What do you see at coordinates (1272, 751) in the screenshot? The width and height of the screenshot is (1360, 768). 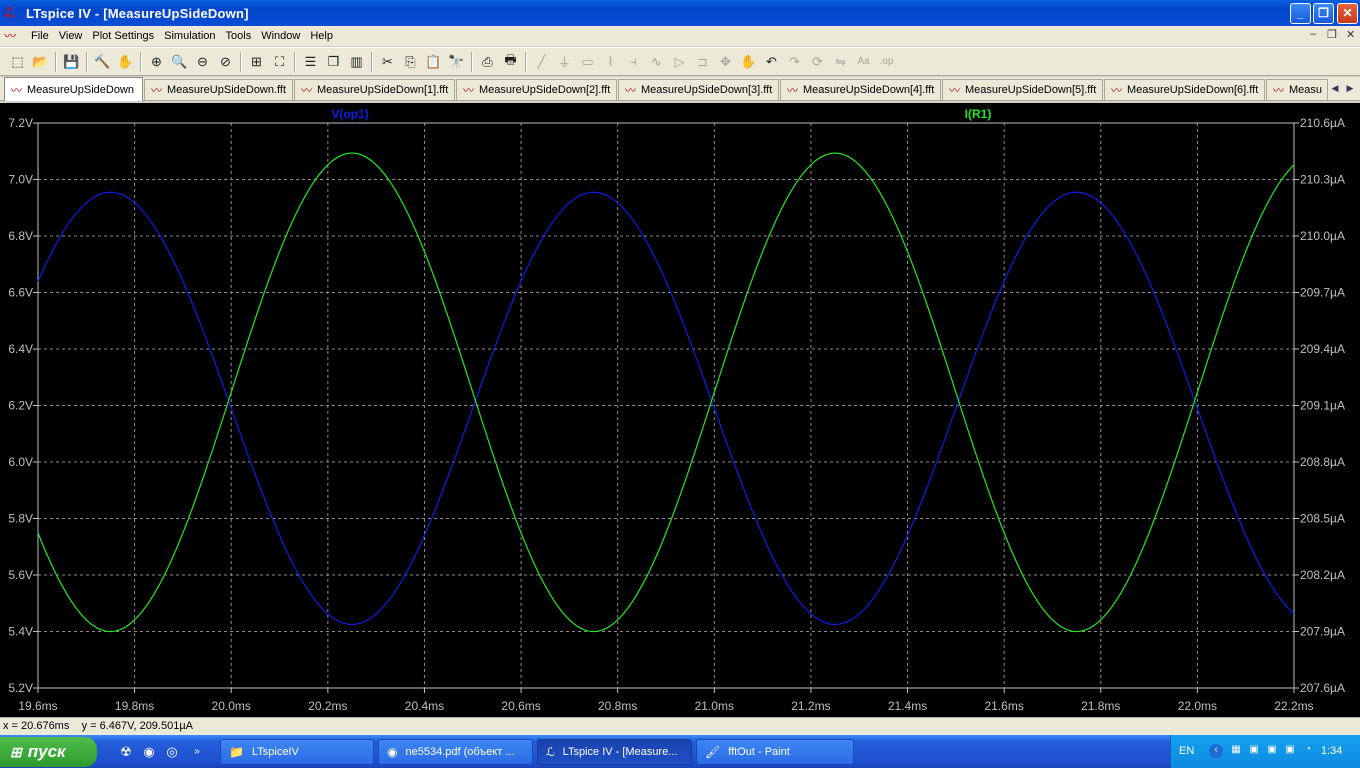 I see `tray-network-icon-2: ▣` at bounding box center [1272, 751].